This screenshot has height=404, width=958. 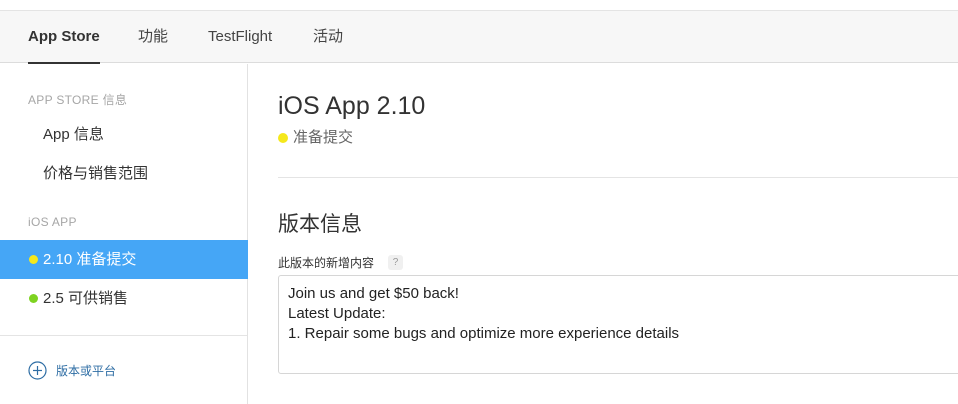 I want to click on add-version-label: 版本或平台, so click(x=86, y=371).